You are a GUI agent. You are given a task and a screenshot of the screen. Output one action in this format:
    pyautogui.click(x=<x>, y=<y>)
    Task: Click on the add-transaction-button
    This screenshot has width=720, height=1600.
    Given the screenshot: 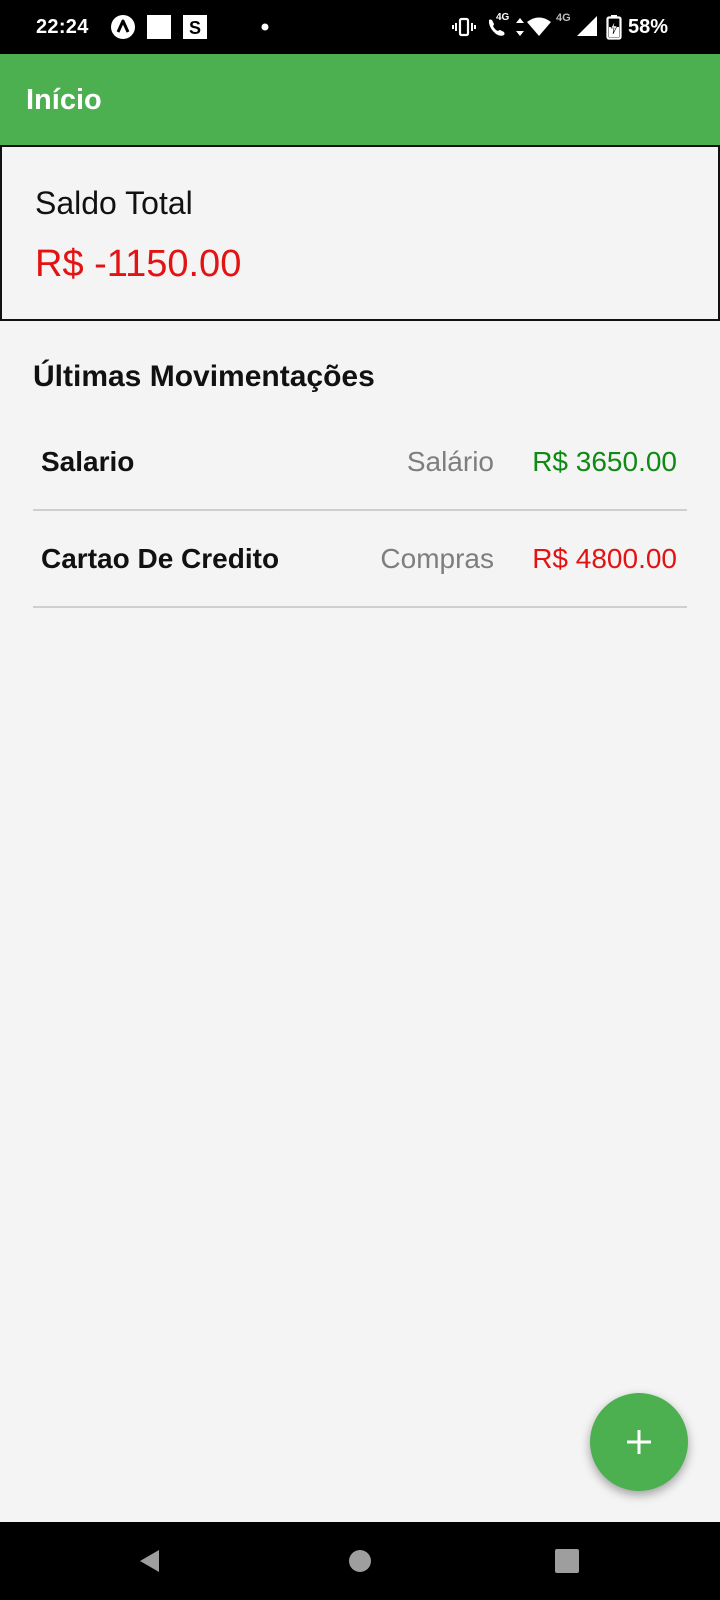 What is the action you would take?
    pyautogui.click(x=639, y=1442)
    